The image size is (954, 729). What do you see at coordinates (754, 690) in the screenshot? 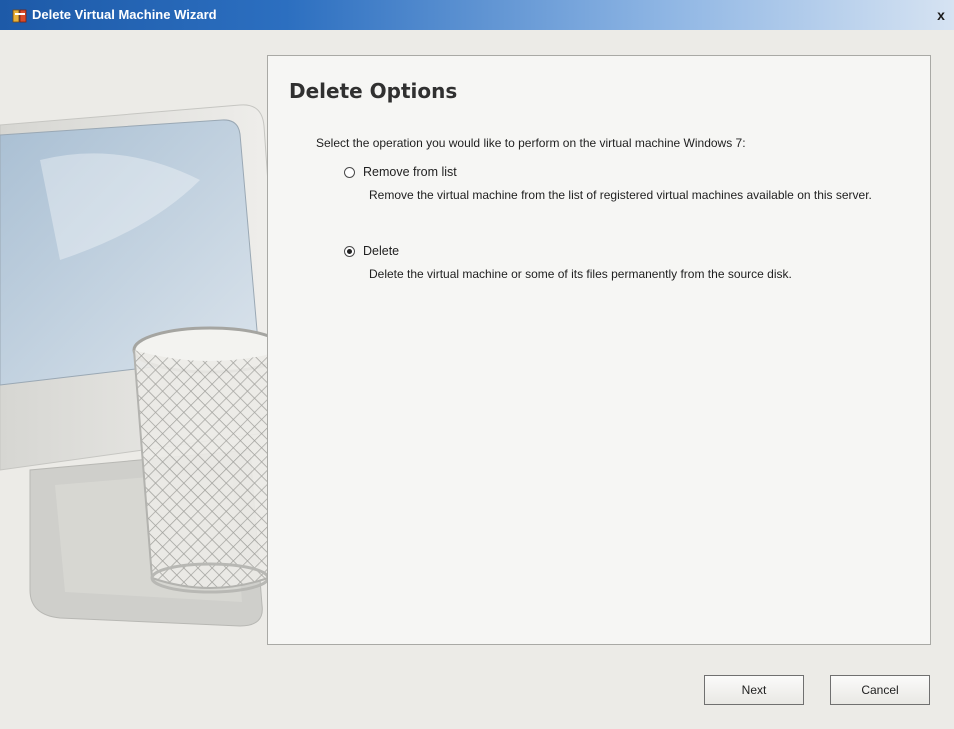
I see `next-button: Next` at bounding box center [754, 690].